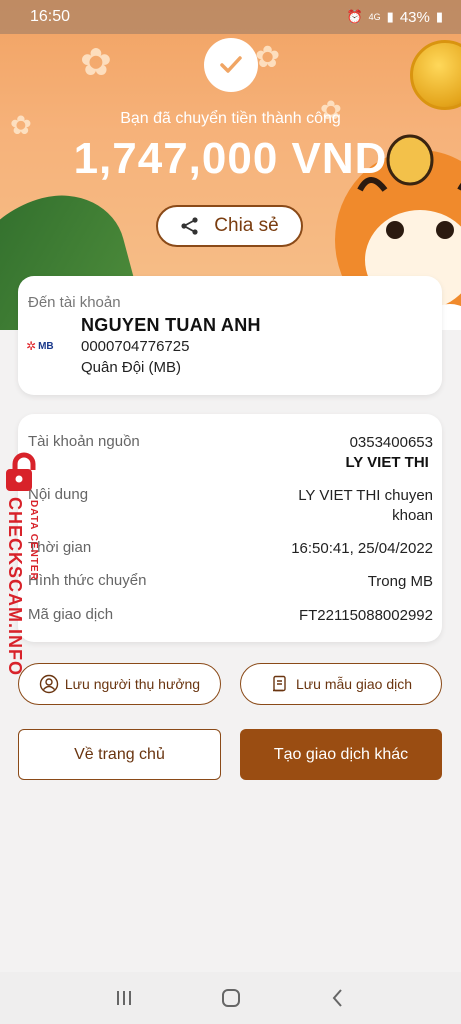 This screenshot has height=1024, width=461. I want to click on battery-level: 43%, so click(414, 17).